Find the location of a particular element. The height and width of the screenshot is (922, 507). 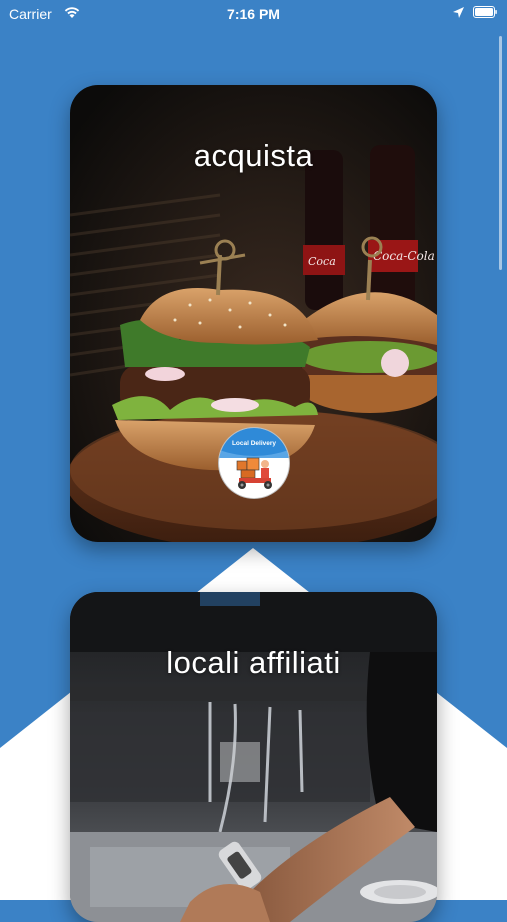

location-arrow-icon is located at coordinates (458, 12).